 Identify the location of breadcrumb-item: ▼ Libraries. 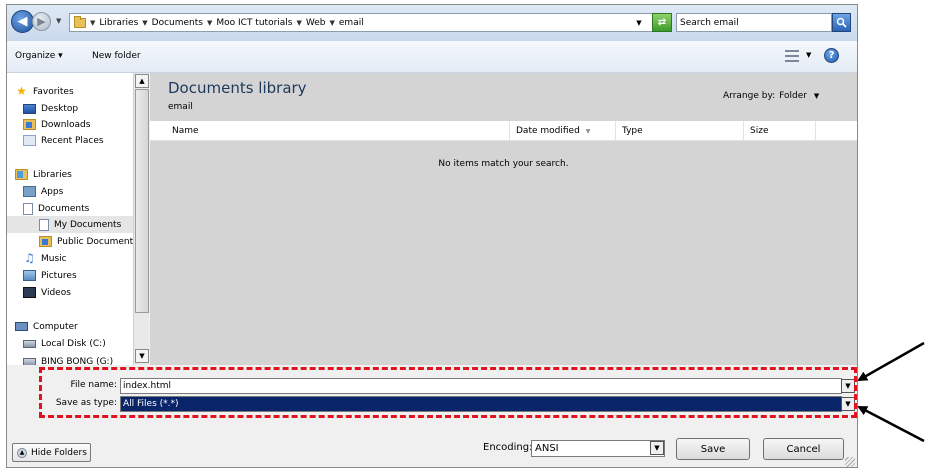
(114, 23).